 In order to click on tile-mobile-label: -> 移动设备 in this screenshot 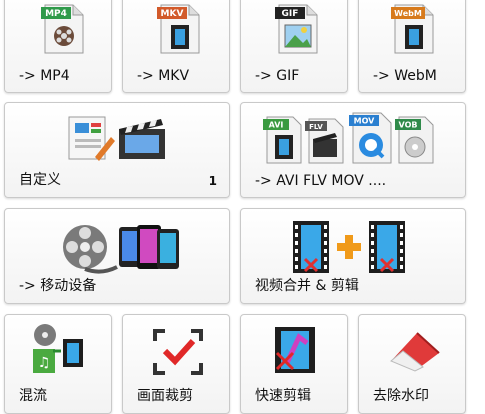, I will do `click(58, 286)`.